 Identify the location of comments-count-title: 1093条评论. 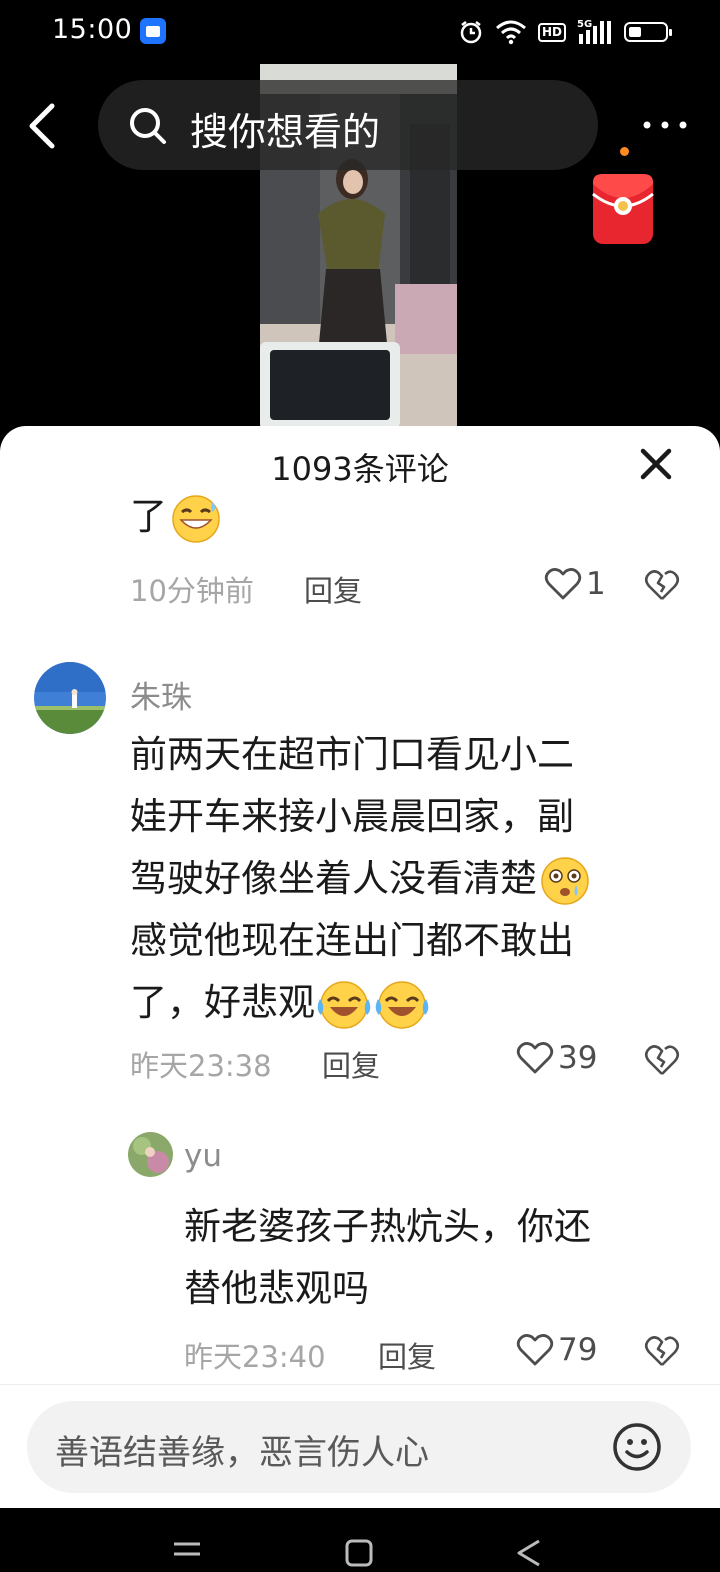
(360, 469).